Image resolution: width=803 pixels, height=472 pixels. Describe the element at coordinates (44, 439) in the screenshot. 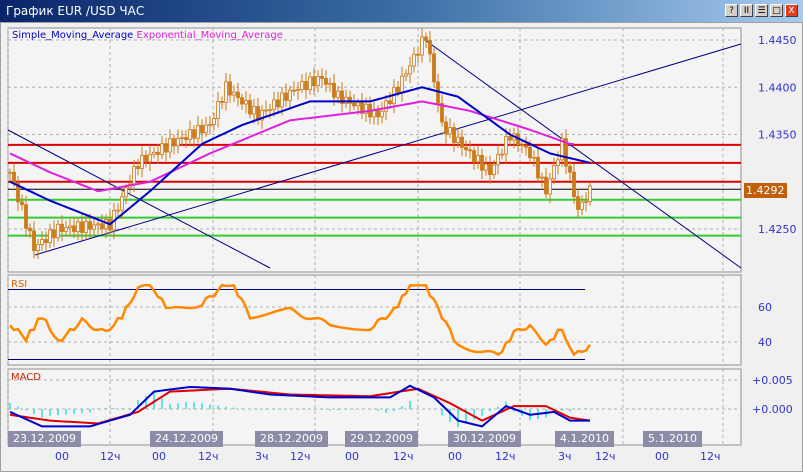

I see `date-label: 23.12.2009` at that location.